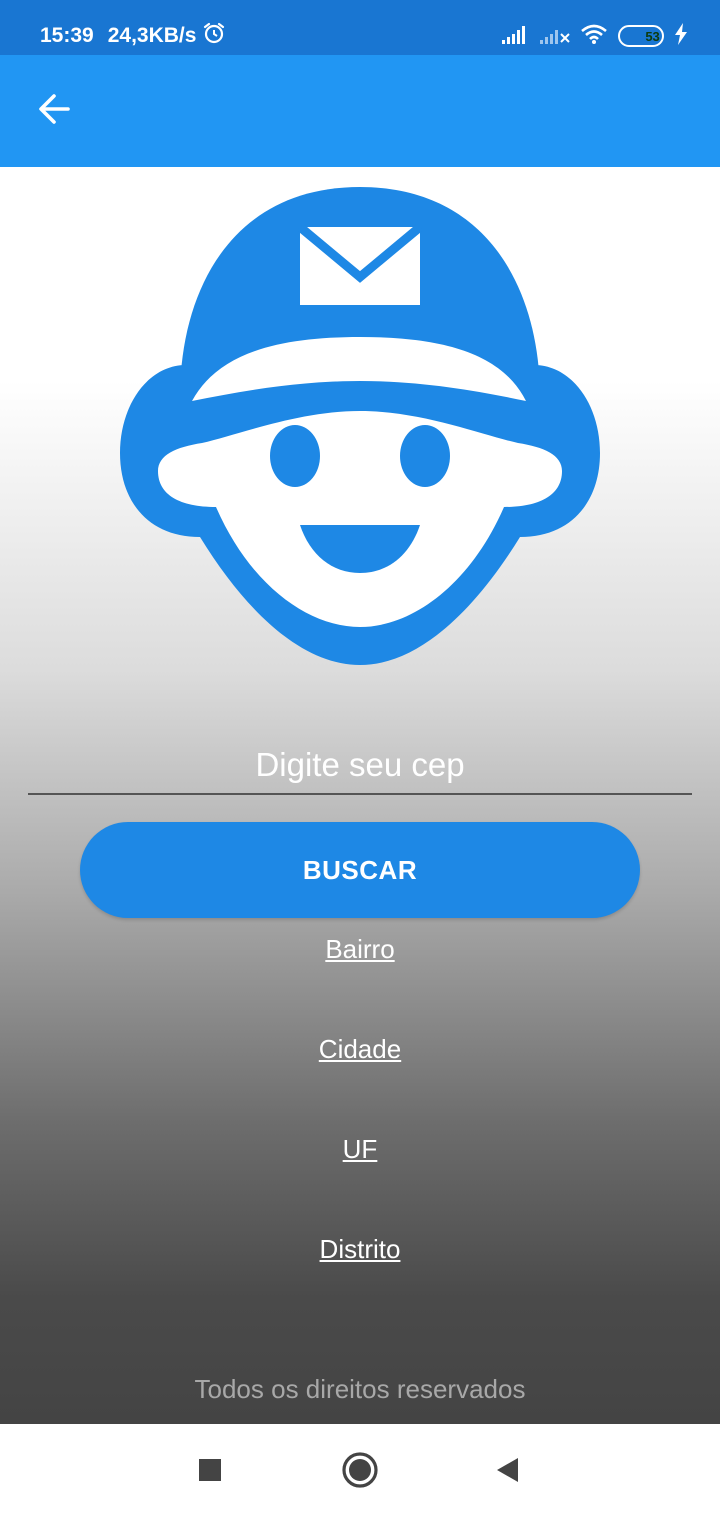 Image resolution: width=720 pixels, height=1520 pixels. Describe the element at coordinates (152, 35) in the screenshot. I see `status-net-speed: 24,3KB/s` at that location.